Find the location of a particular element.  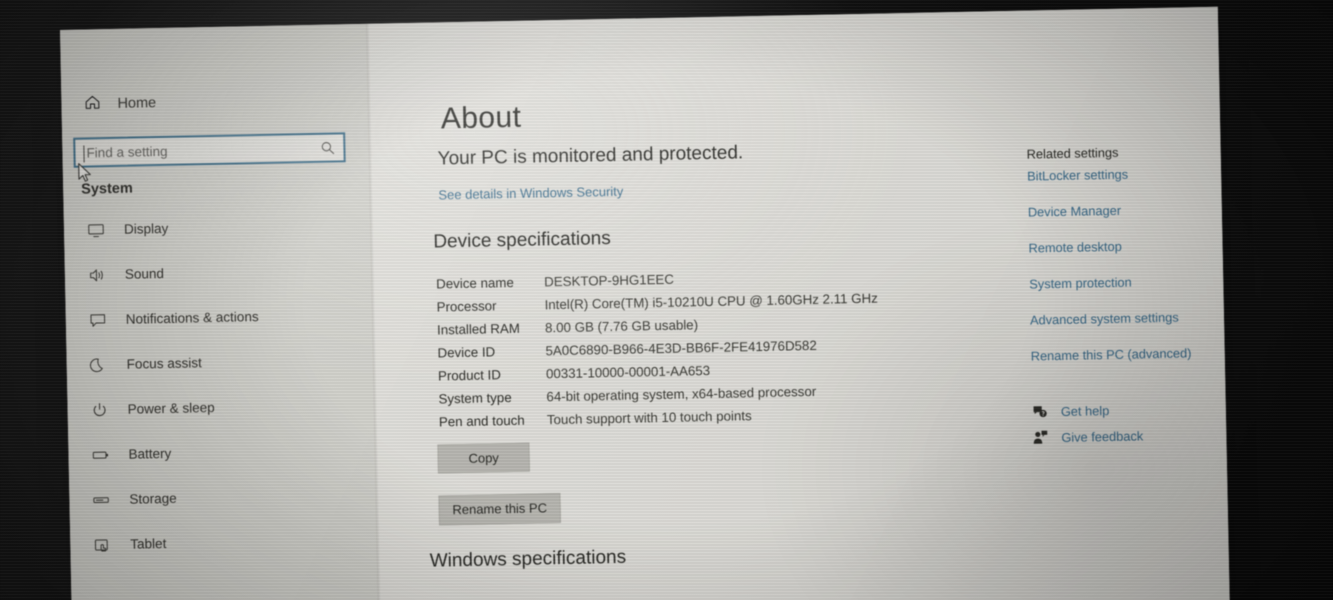

related-link-device-manager: Device Manager is located at coordinates (1123, 210).